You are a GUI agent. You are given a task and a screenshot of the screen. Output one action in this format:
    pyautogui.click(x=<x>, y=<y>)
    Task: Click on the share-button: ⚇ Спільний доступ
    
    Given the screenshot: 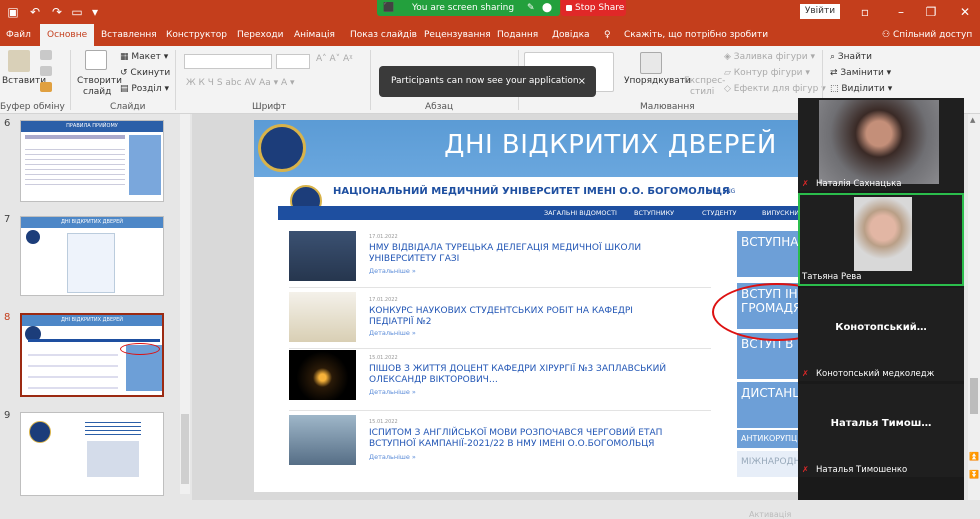 What is the action you would take?
    pyautogui.click(x=927, y=35)
    